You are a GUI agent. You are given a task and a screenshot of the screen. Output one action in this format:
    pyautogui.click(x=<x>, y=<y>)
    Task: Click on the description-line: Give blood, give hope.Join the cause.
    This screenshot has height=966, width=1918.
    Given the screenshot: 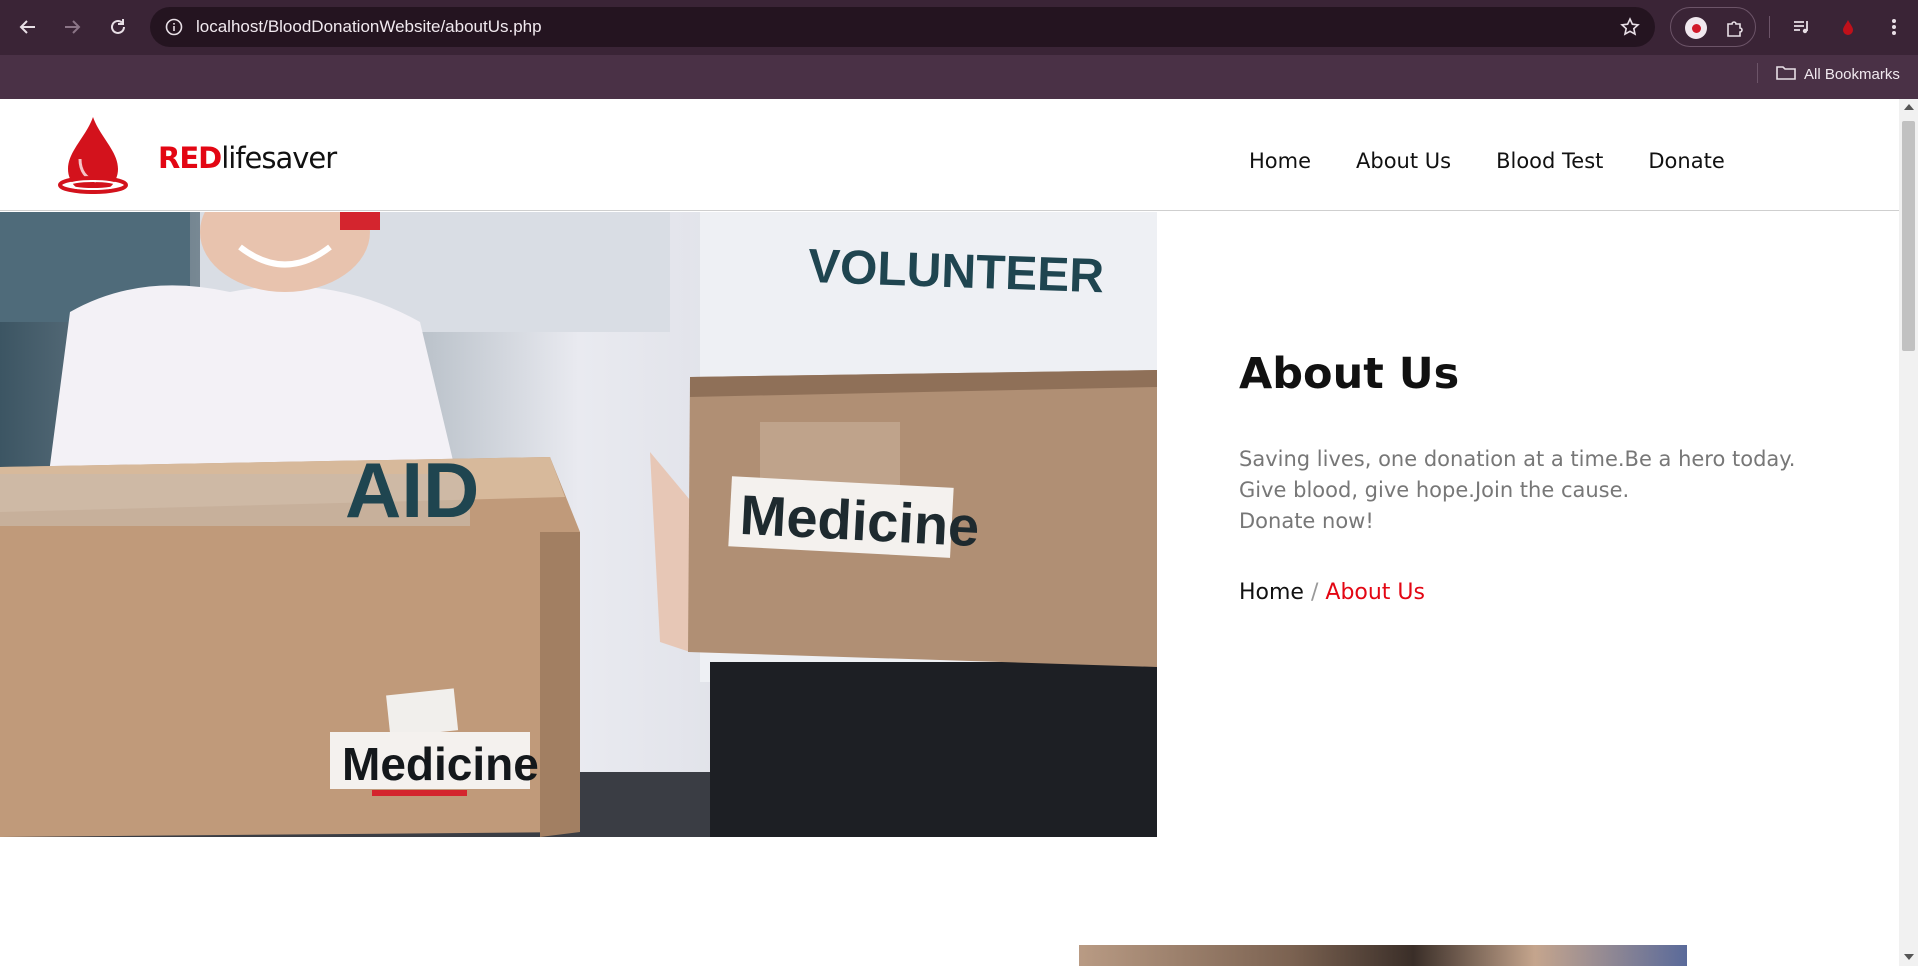 What is the action you would take?
    pyautogui.click(x=1434, y=490)
    